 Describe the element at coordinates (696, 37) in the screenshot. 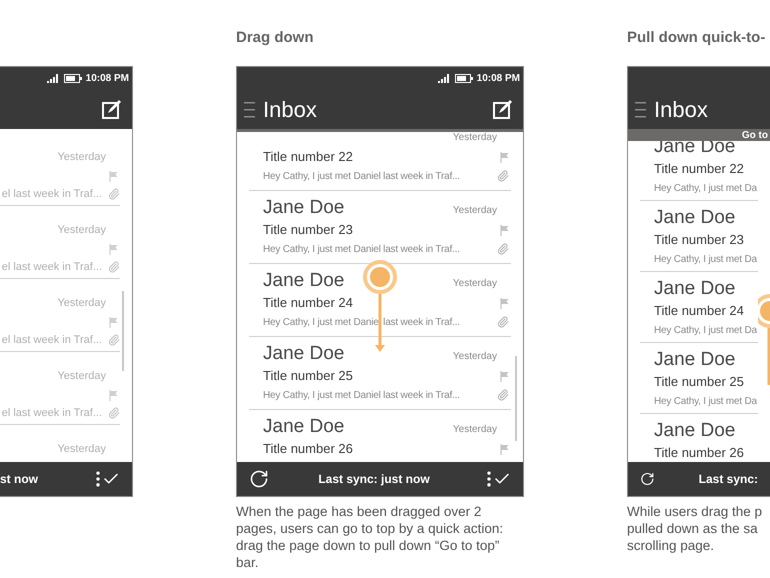

I see `section-heading: Pull down quick-to-` at that location.